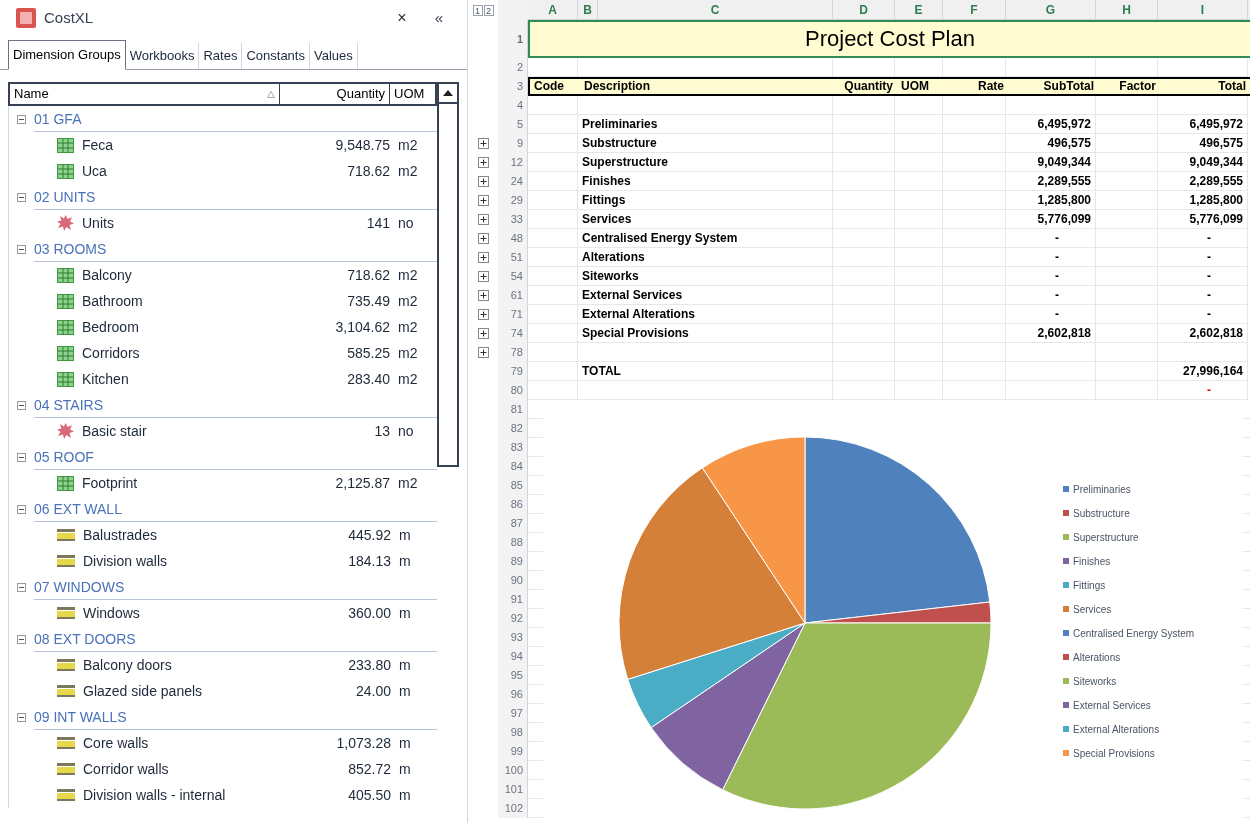 The height and width of the screenshot is (823, 1250). I want to click on row-number: 2, so click(513, 67).